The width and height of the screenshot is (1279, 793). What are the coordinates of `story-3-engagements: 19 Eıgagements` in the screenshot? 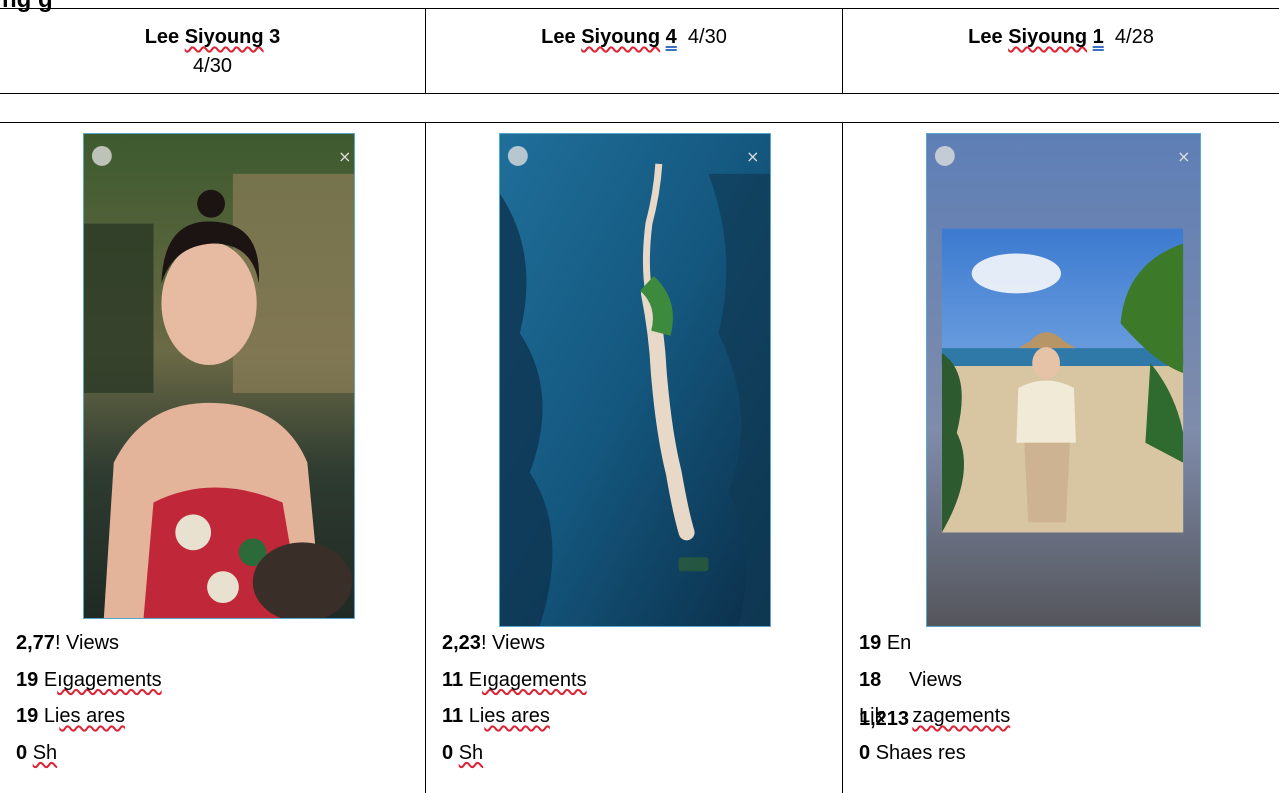 It's located at (89, 679).